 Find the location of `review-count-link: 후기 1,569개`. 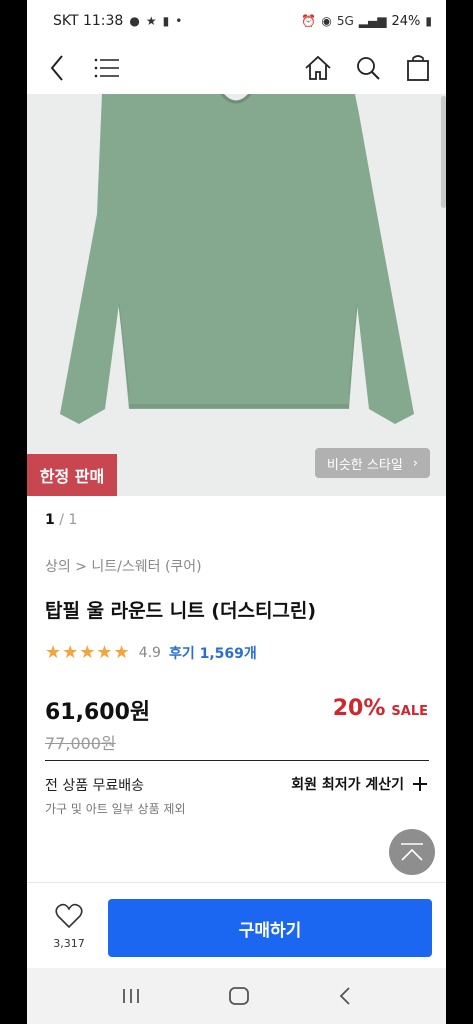

review-count-link: 후기 1,569개 is located at coordinates (213, 653).